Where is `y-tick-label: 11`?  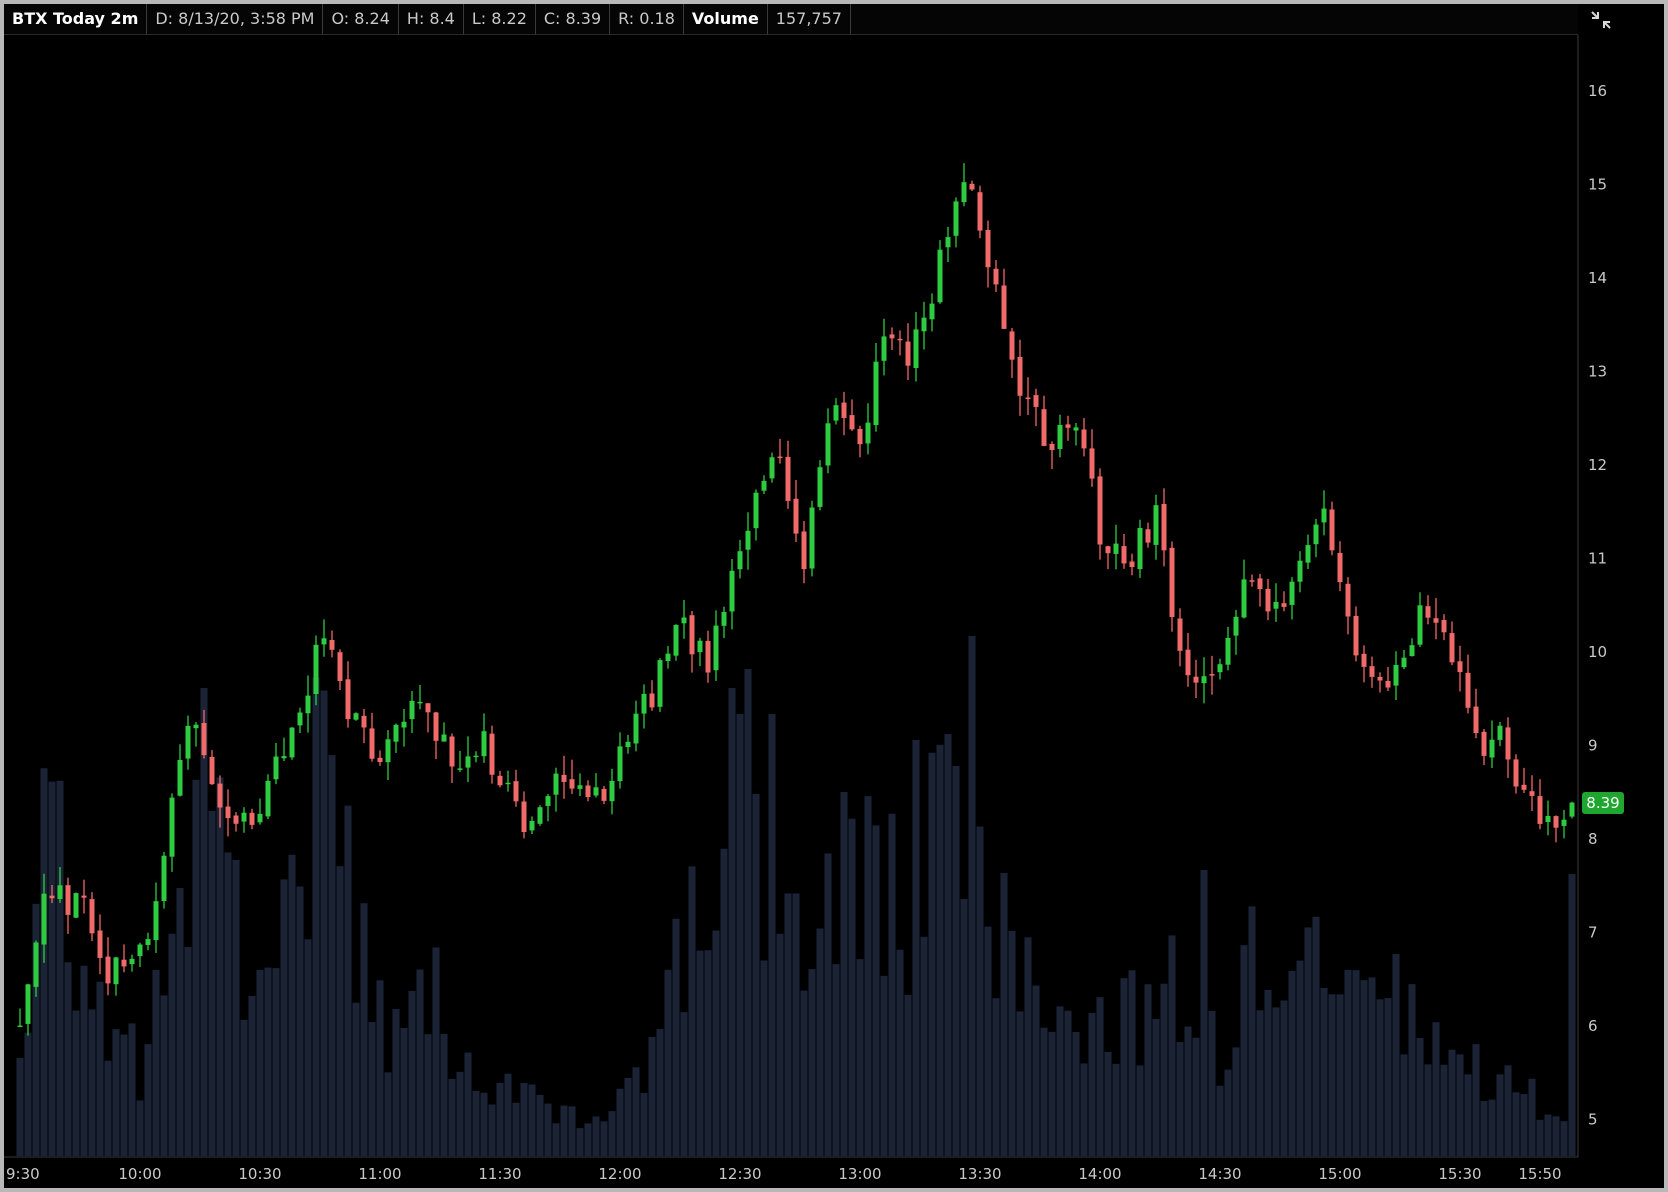 y-tick-label: 11 is located at coordinates (1597, 559).